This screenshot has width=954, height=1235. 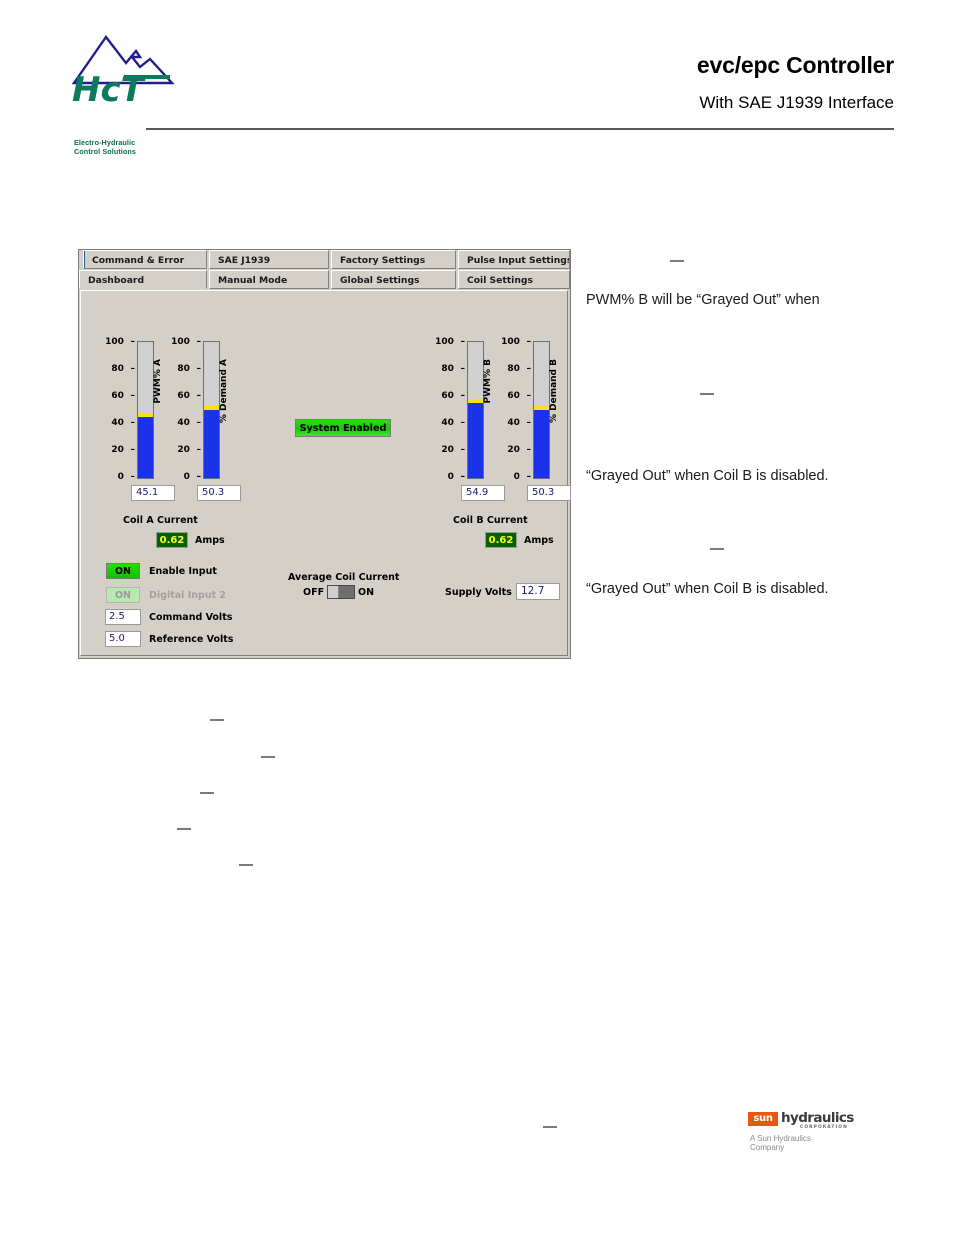 I want to click on tab-sae-j1939: SAE J1939, so click(x=269, y=259).